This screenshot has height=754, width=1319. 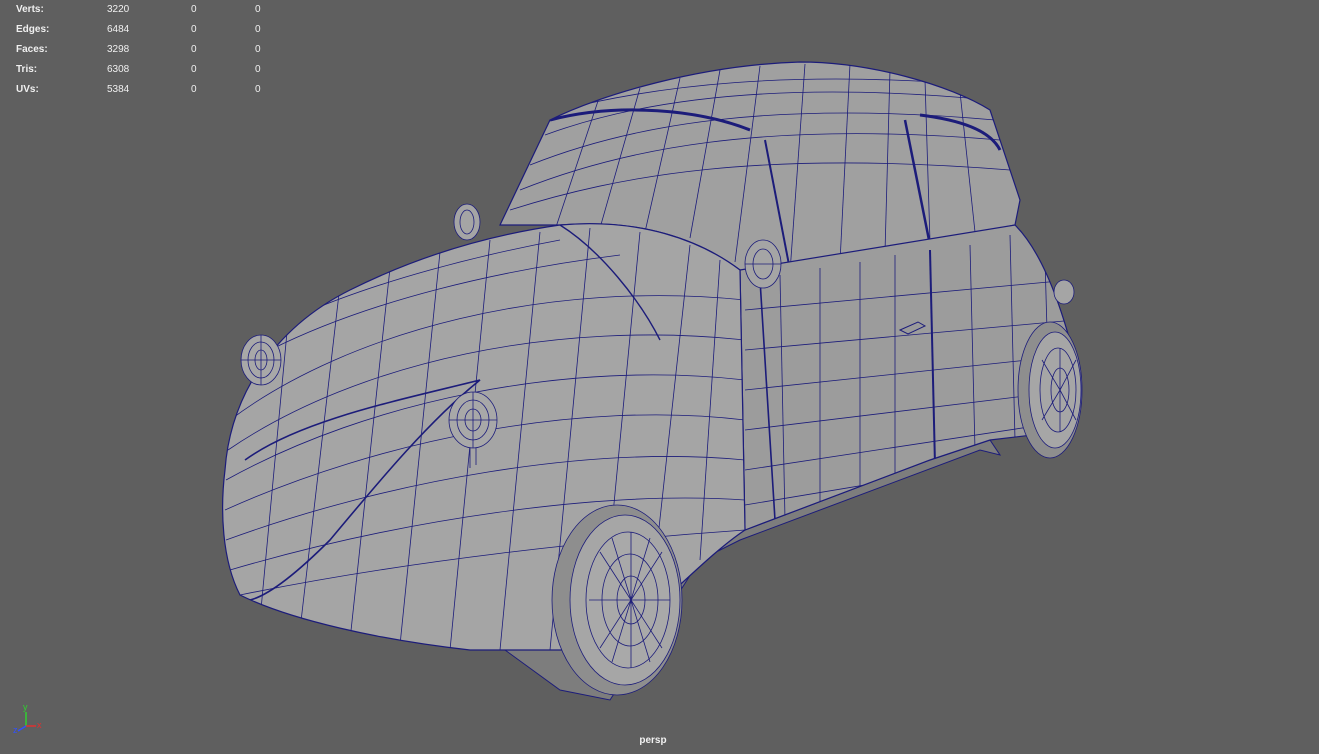 What do you see at coordinates (763, 264) in the screenshot?
I see `mirror-right` at bounding box center [763, 264].